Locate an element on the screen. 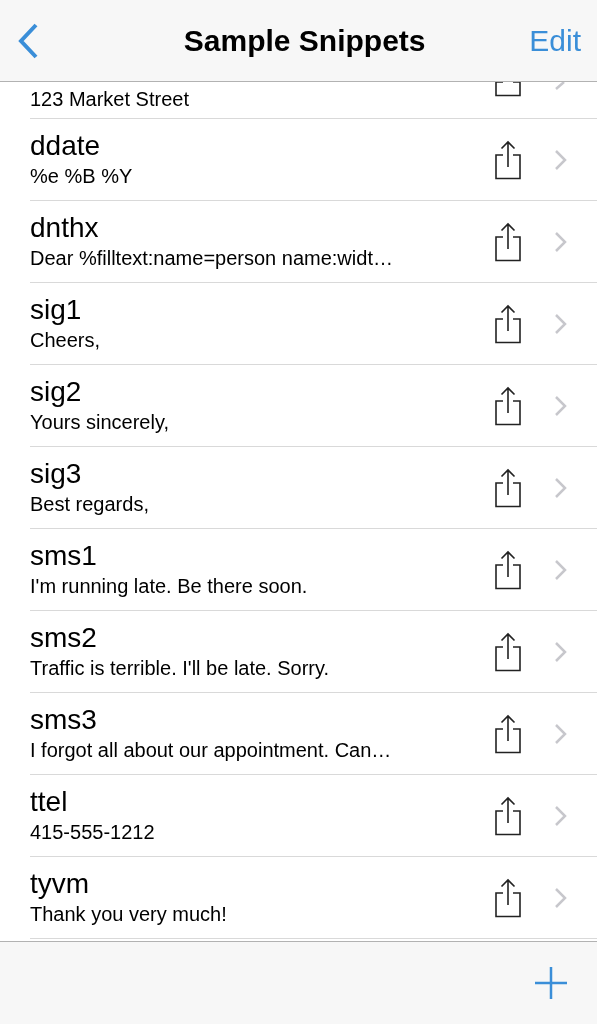 The width and height of the screenshot is (597, 1024). snippet-text: I'm running late. Be there soon. is located at coordinates (169, 586).